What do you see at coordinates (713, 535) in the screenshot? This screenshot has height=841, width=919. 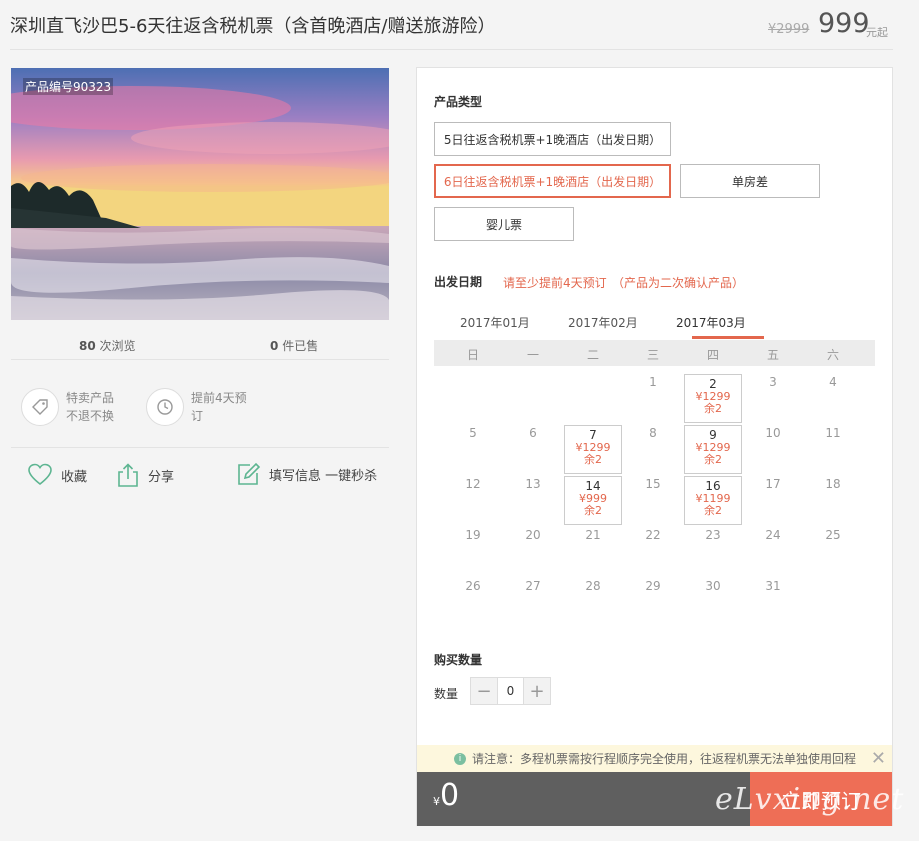 I see `day-number: 23` at bounding box center [713, 535].